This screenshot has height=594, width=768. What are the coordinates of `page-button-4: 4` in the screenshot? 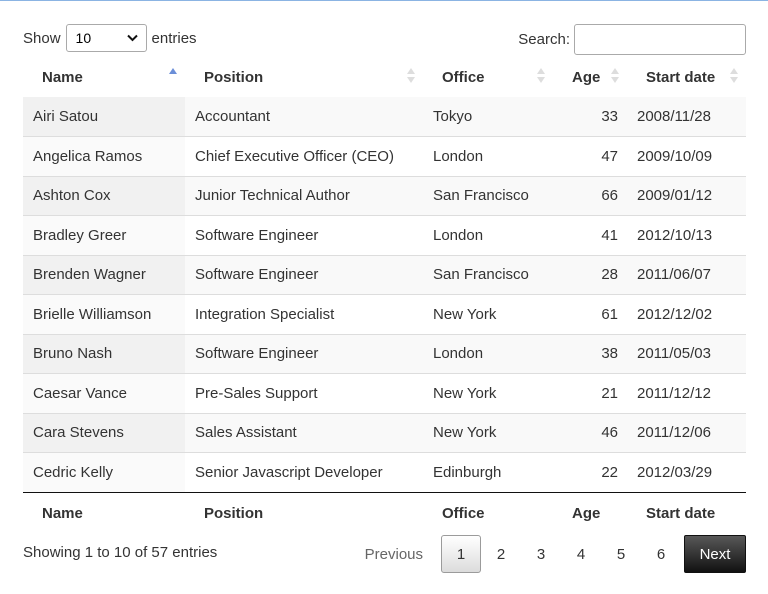 It's located at (581, 554).